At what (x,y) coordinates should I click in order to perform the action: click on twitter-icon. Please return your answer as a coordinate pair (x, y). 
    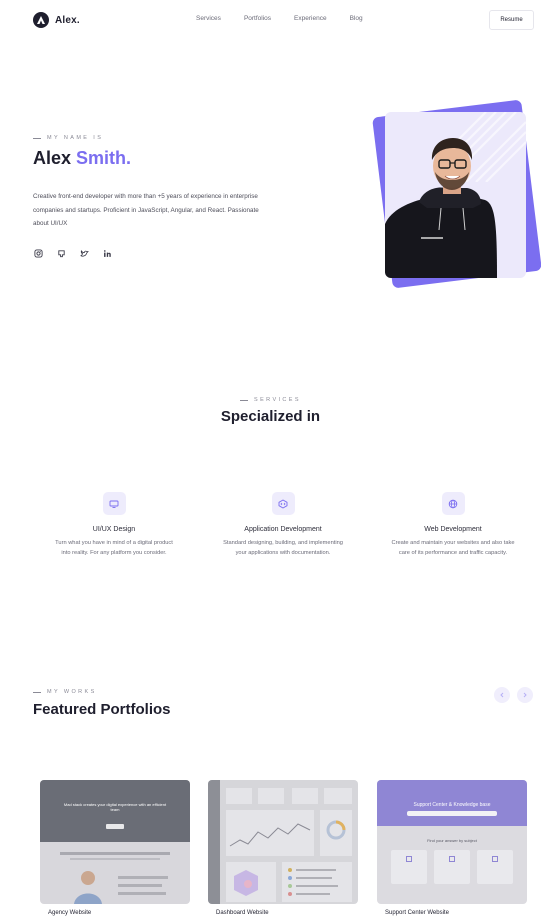
    Looking at the image, I should click on (84, 253).